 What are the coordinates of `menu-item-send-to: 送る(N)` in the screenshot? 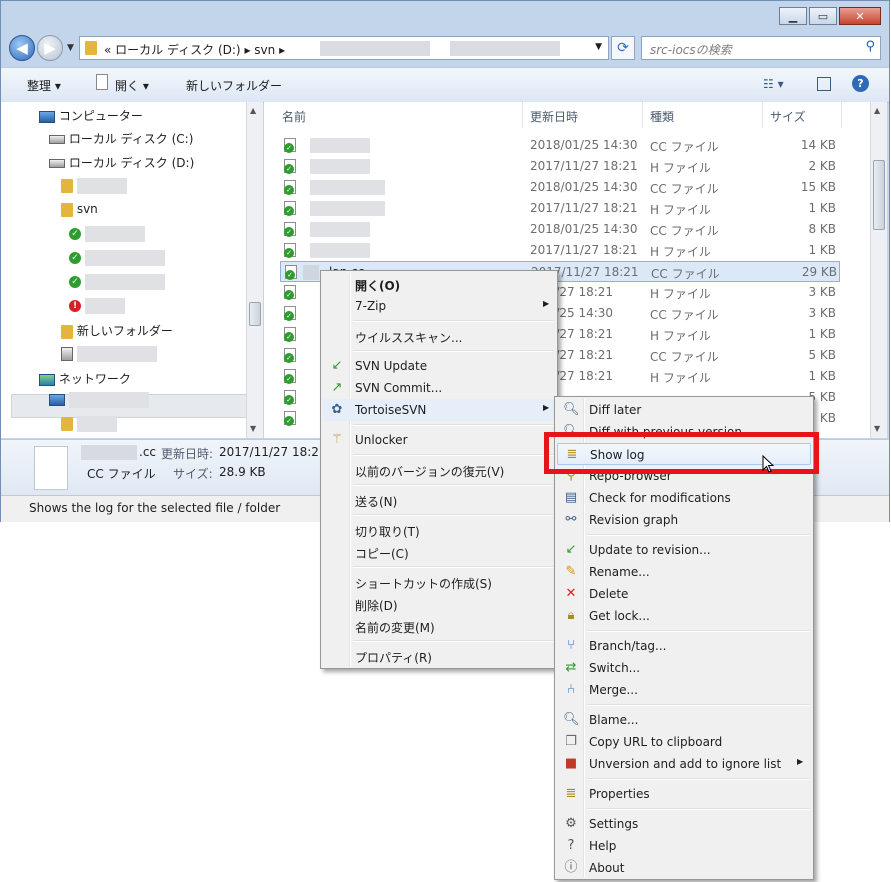 It's located at (439, 500).